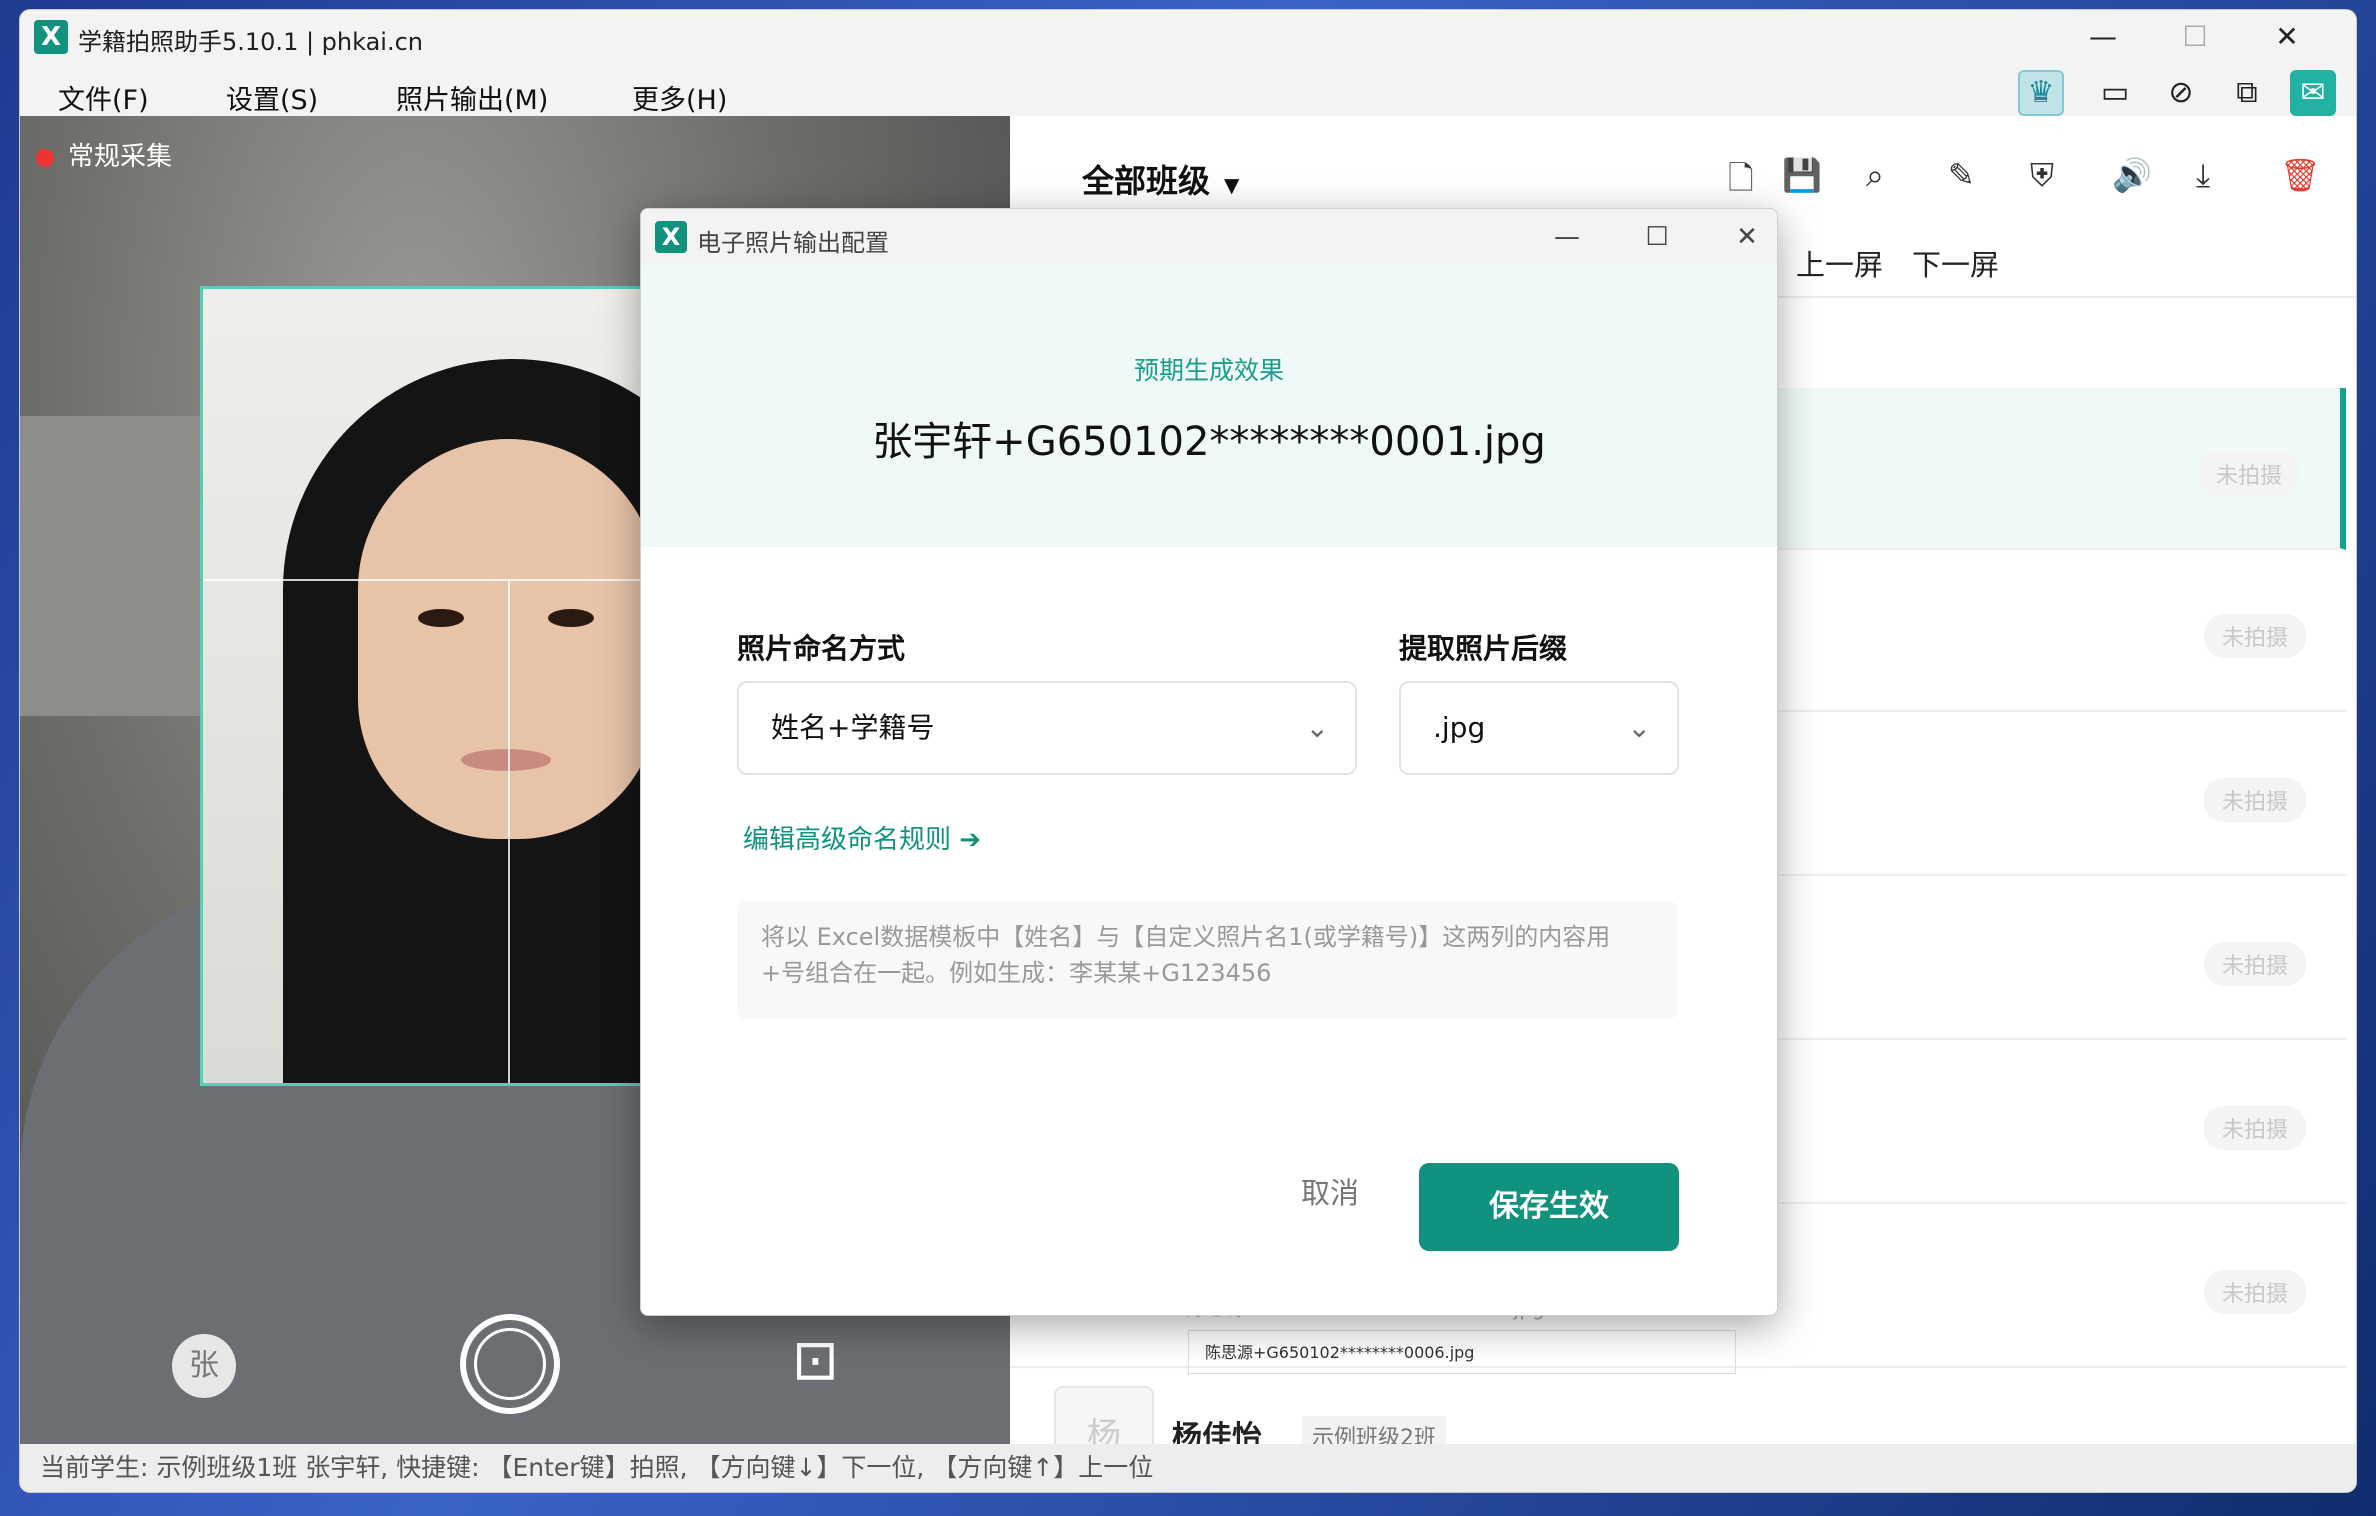 The width and height of the screenshot is (2376, 1516). Describe the element at coordinates (441, 618) in the screenshot. I see `subject-eye-left` at that location.